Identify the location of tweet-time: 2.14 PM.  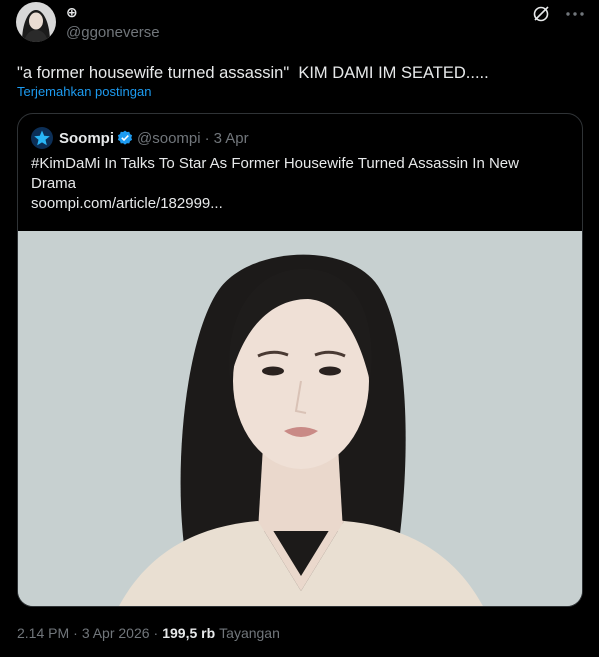
(43, 633).